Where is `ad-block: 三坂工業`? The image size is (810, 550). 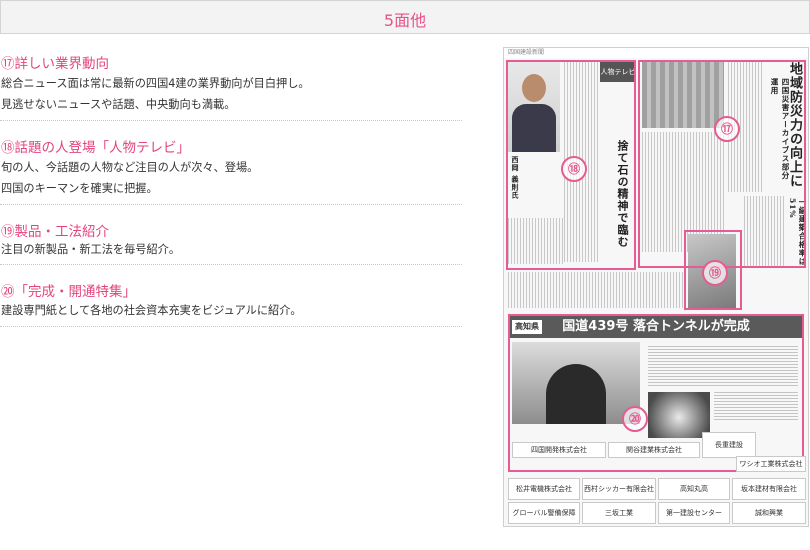 ad-block: 三坂工業 is located at coordinates (619, 513).